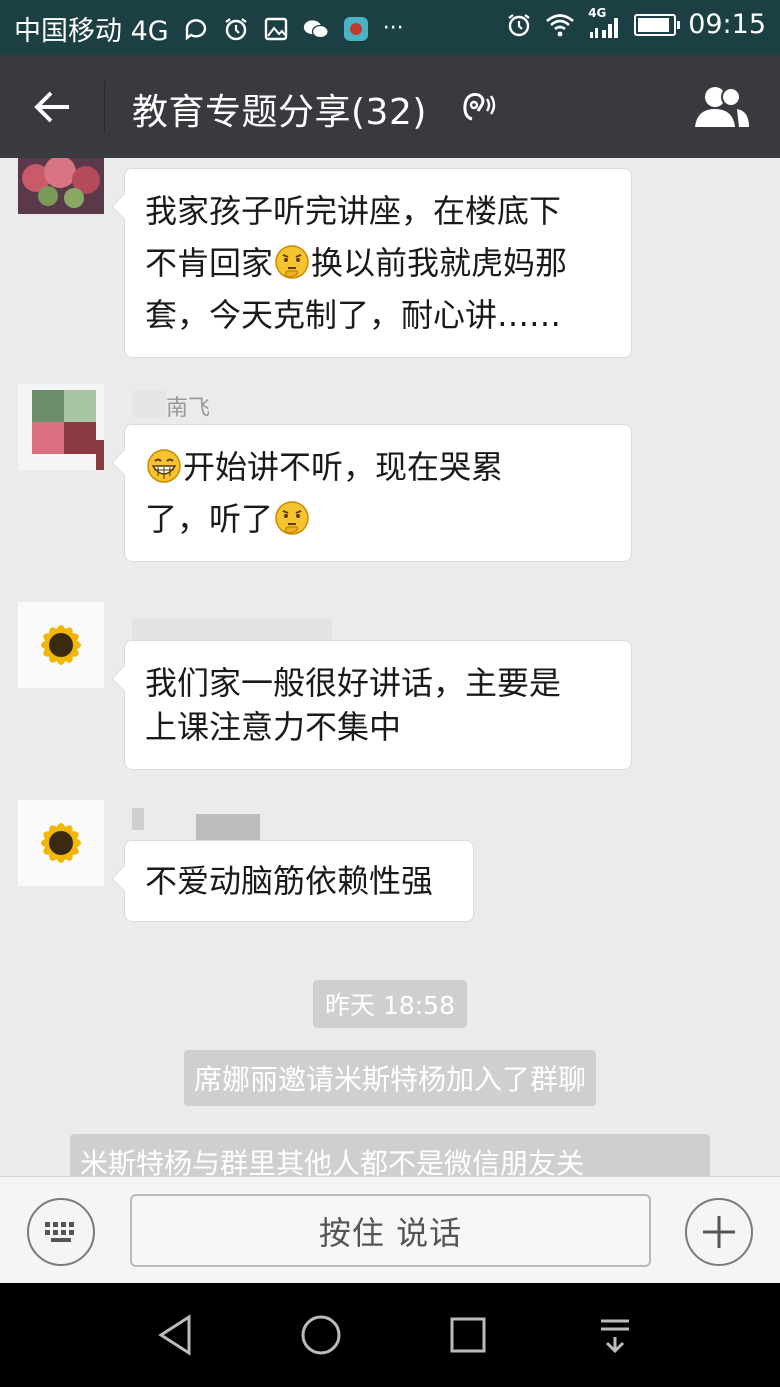 The height and width of the screenshot is (1387, 780). What do you see at coordinates (104, 107) in the screenshot?
I see `header-divider` at bounding box center [104, 107].